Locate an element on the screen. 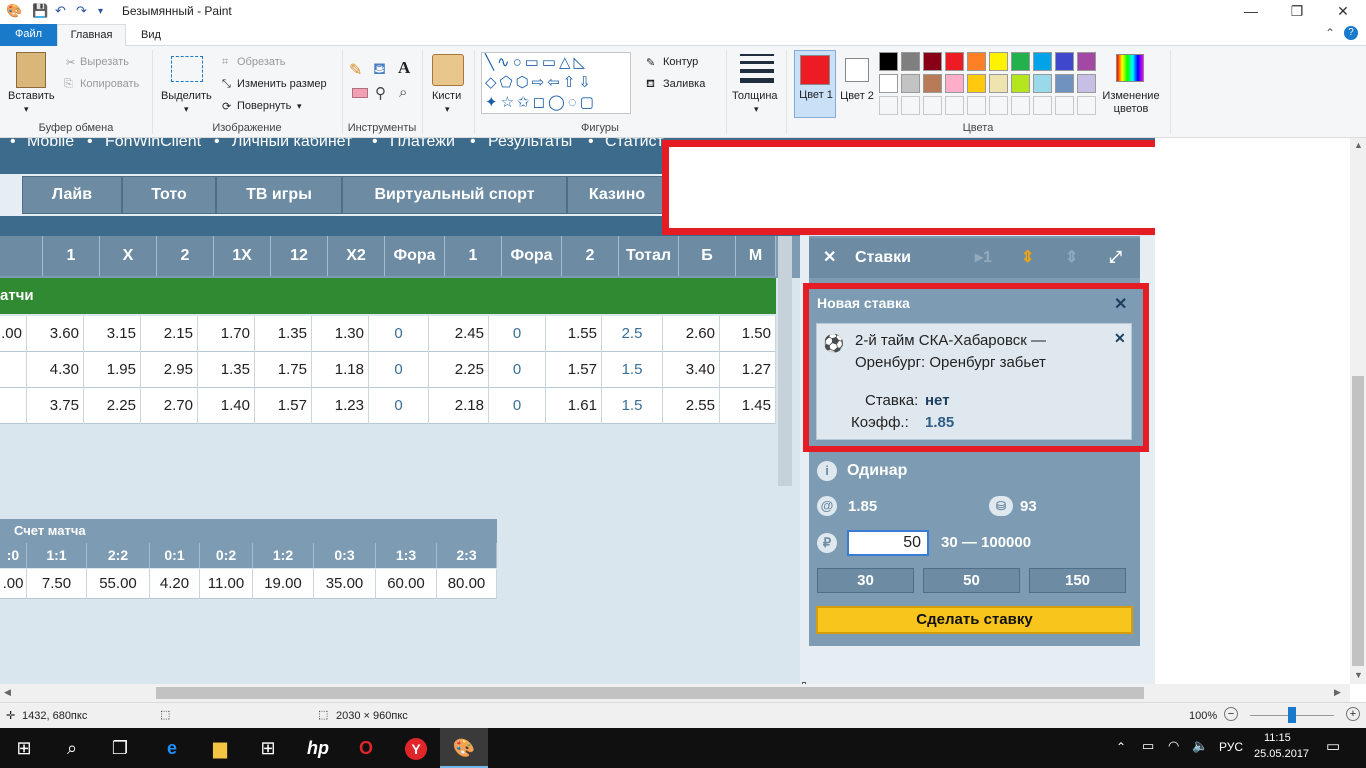 This screenshot has height=768, width=1366. color2-selector: Цвет 2 is located at coordinates (857, 84).